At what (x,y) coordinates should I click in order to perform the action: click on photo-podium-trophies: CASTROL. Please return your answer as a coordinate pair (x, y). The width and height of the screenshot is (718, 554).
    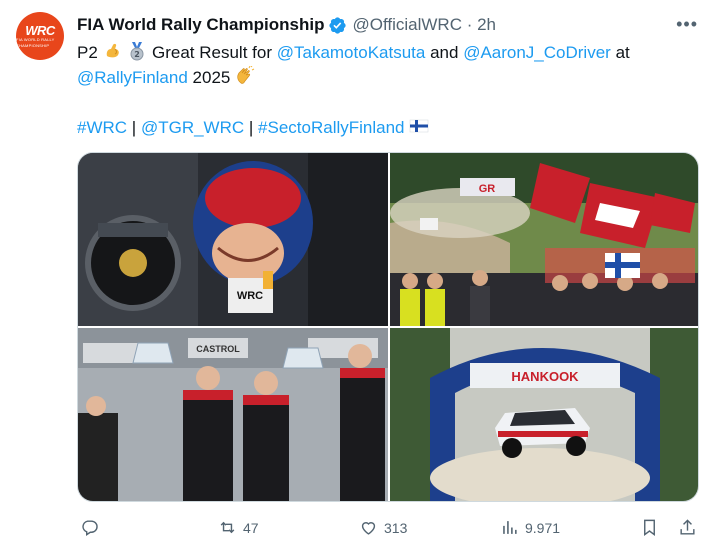
    Looking at the image, I should click on (233, 414).